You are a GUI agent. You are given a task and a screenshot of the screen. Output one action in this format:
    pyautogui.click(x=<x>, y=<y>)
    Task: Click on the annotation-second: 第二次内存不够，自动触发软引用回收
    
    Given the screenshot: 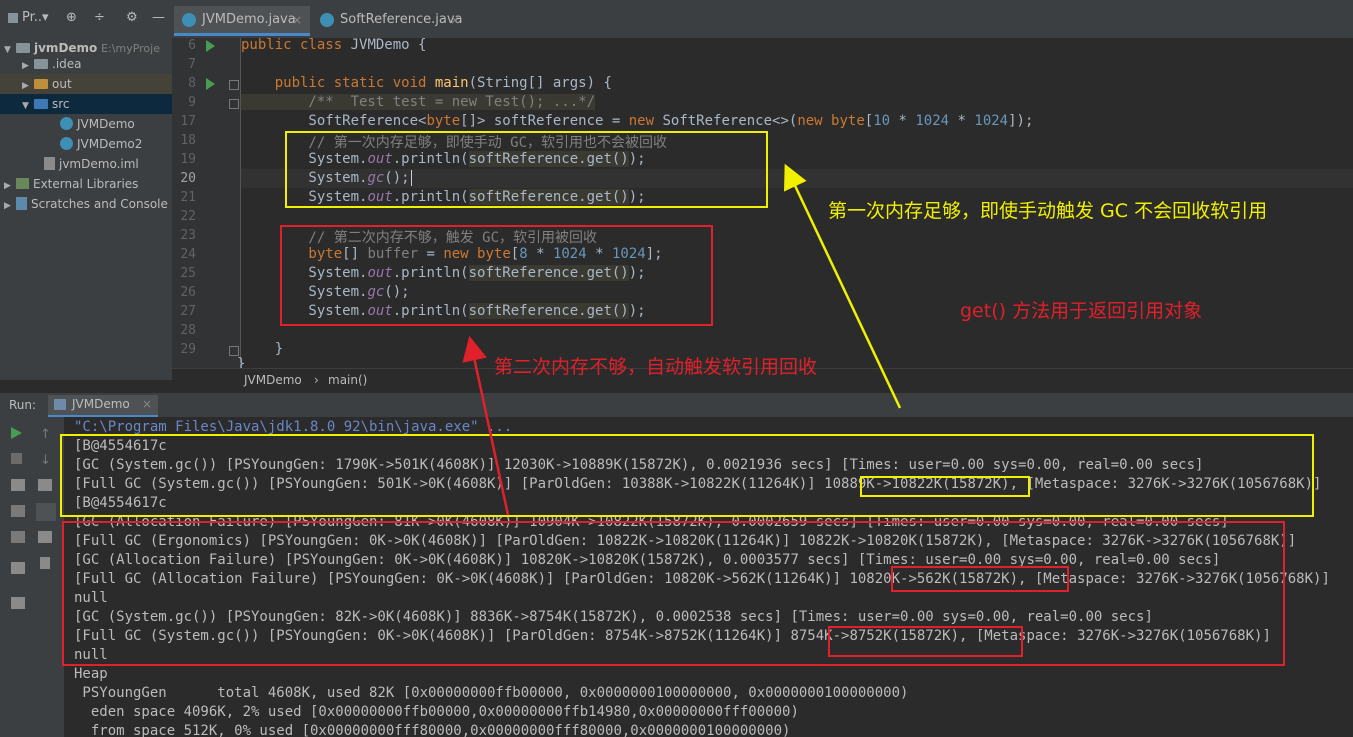 What is the action you would take?
    pyautogui.click(x=656, y=367)
    